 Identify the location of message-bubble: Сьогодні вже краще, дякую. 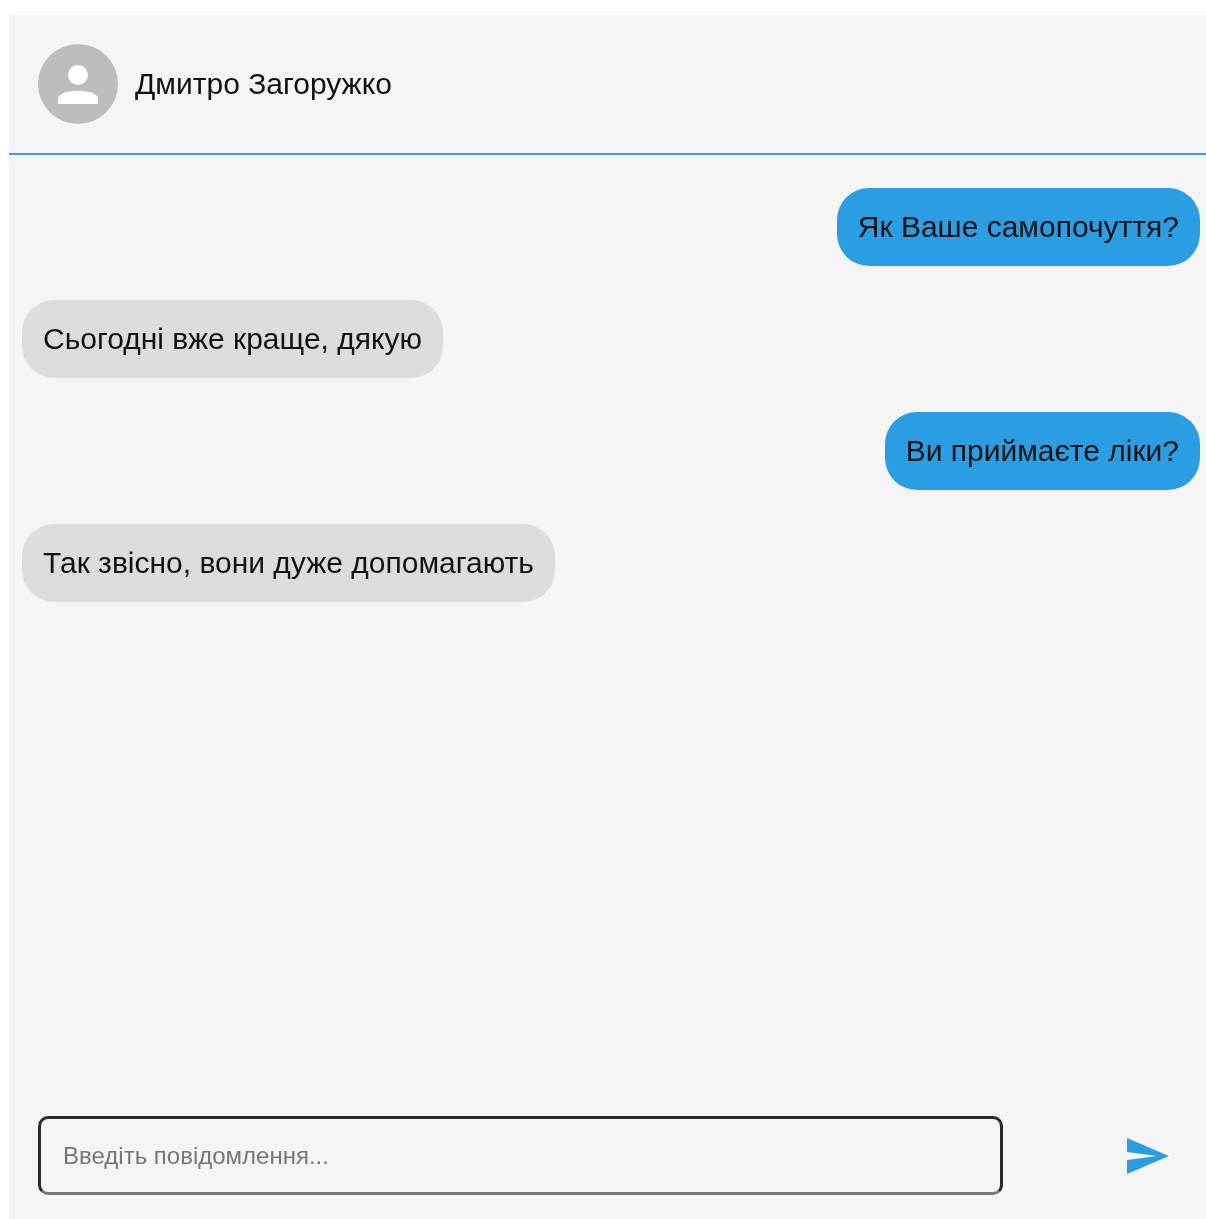
(232, 339).